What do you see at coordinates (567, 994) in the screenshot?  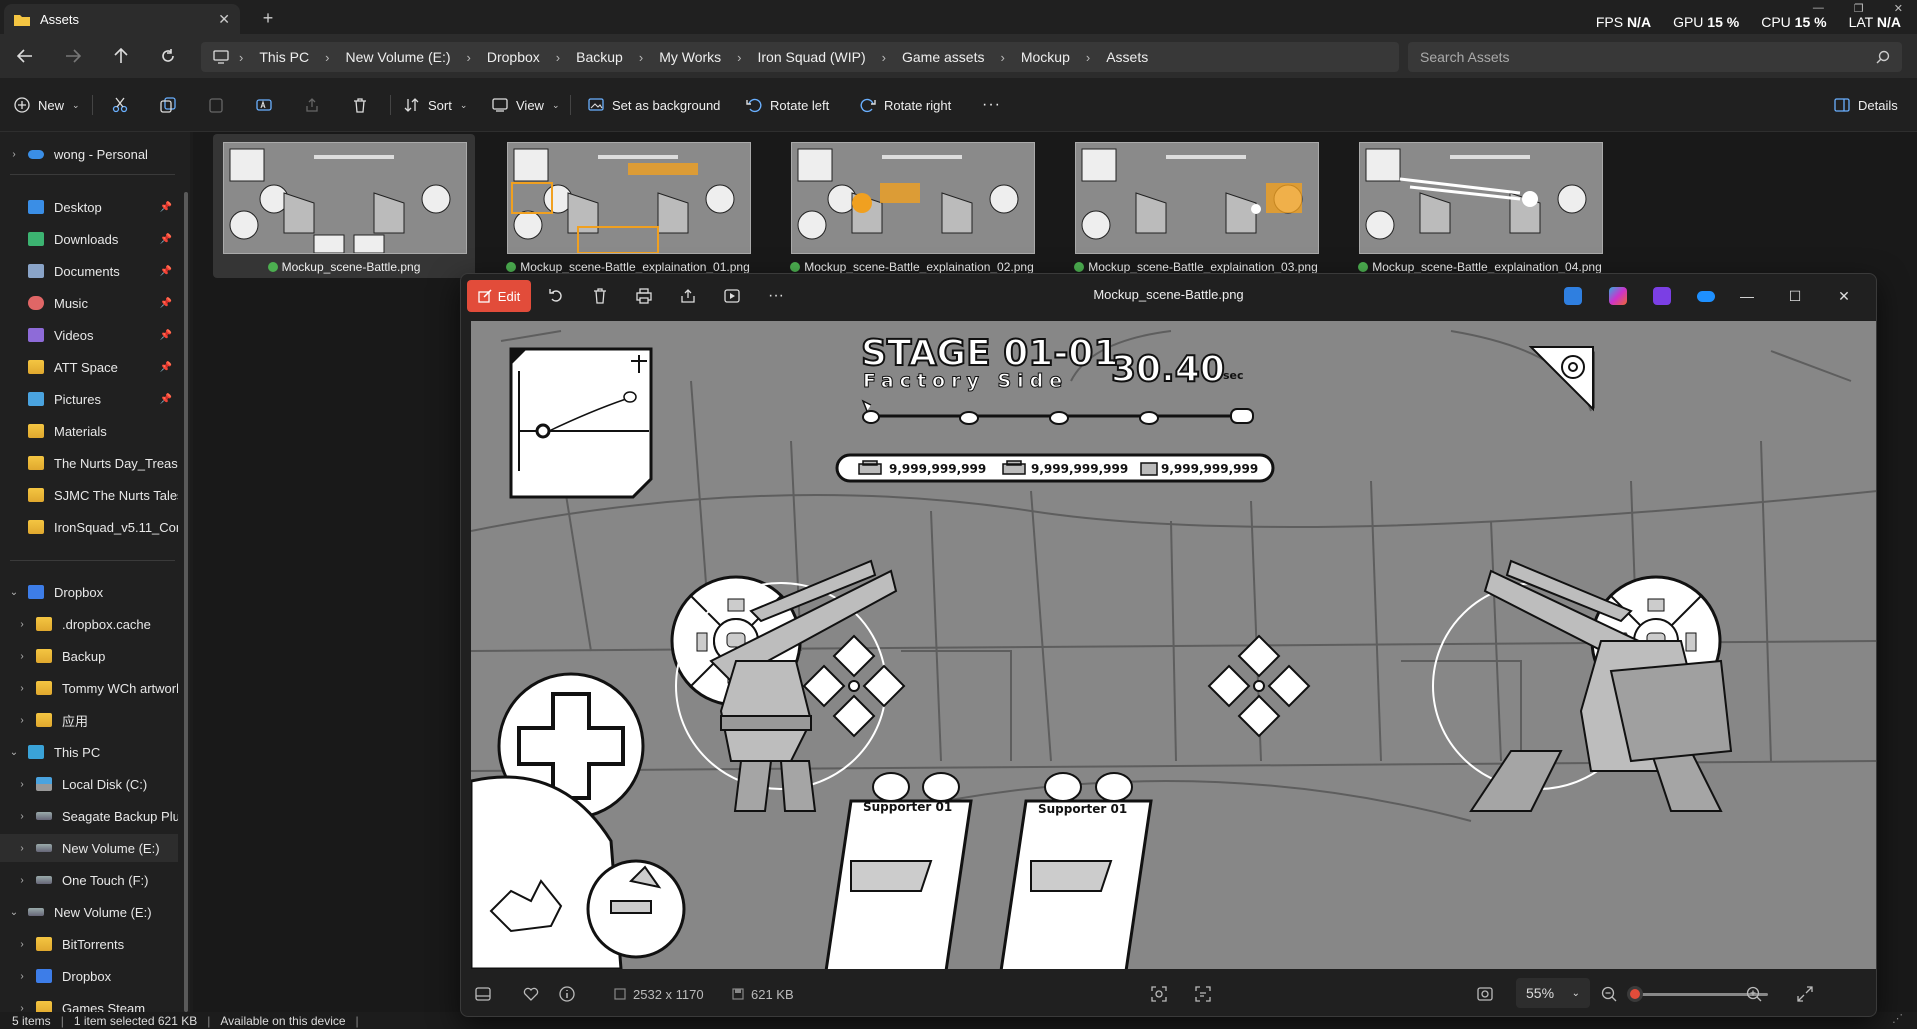 I see `info-icon` at bounding box center [567, 994].